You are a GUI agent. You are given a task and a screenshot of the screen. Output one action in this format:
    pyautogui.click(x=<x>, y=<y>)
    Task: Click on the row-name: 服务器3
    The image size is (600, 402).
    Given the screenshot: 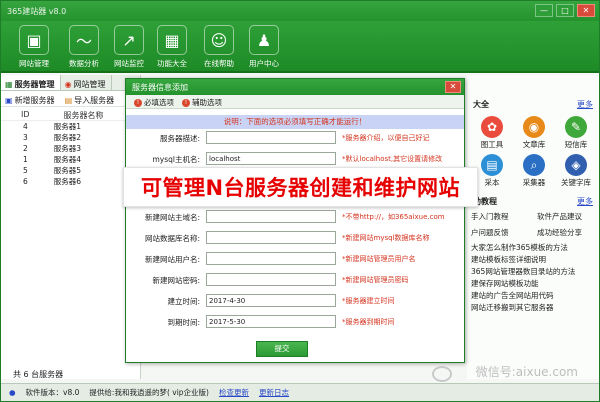 What is the action you would take?
    pyautogui.click(x=67, y=148)
    